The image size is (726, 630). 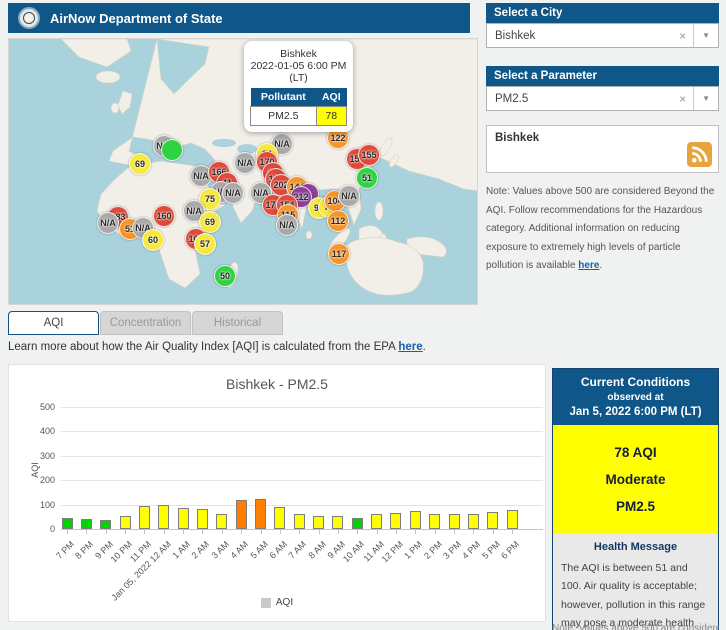 What do you see at coordinates (396, 520) in the screenshot?
I see `bar-12-pm` at bounding box center [396, 520].